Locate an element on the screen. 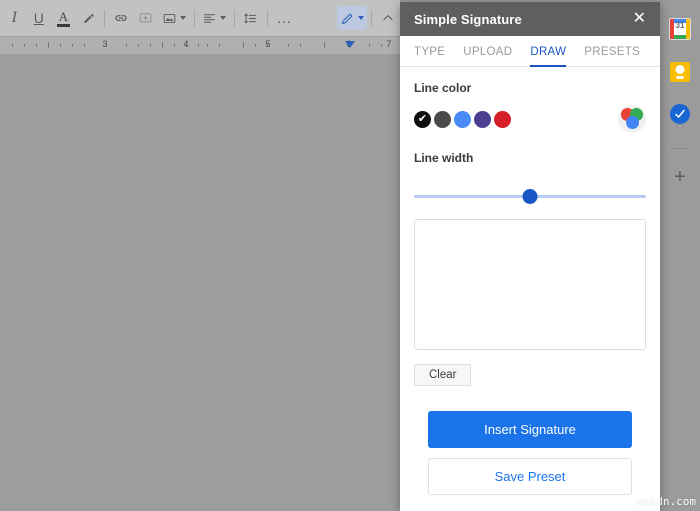  swatch-dark-gray is located at coordinates (442, 119).